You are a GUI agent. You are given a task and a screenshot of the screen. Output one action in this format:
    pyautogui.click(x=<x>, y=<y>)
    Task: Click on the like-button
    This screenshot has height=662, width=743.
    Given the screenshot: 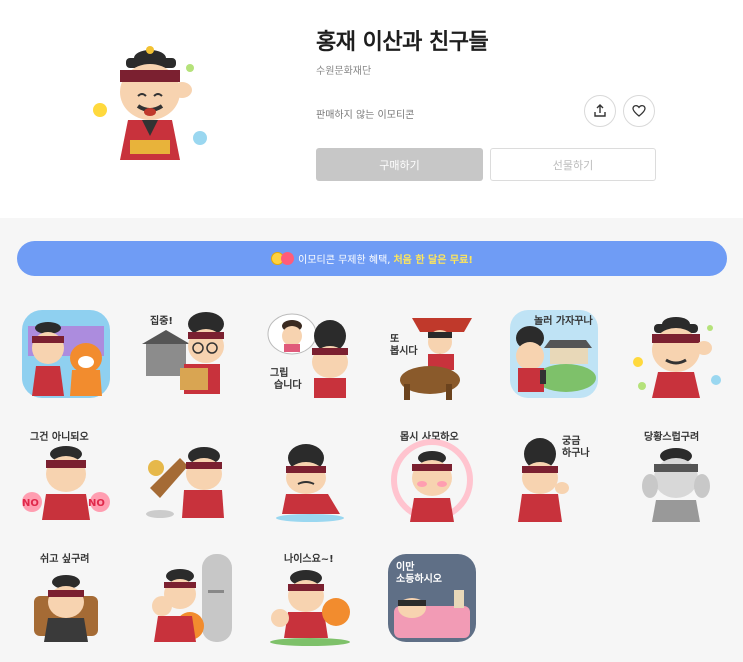 What is the action you would take?
    pyautogui.click(x=639, y=111)
    